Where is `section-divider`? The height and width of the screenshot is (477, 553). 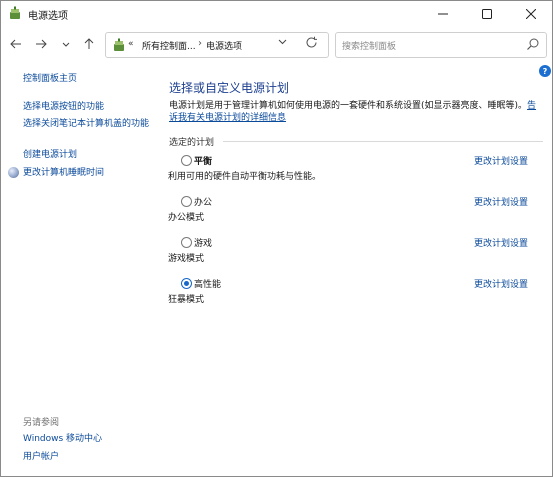
section-divider is located at coordinates (383, 141).